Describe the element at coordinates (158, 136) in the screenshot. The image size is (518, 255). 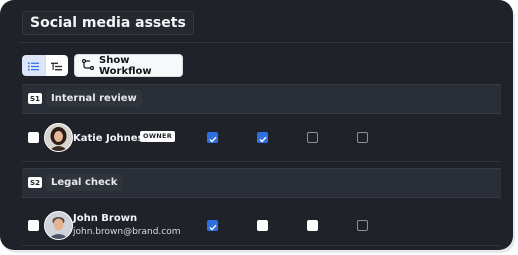
I see `owner-badge: OWNER` at that location.